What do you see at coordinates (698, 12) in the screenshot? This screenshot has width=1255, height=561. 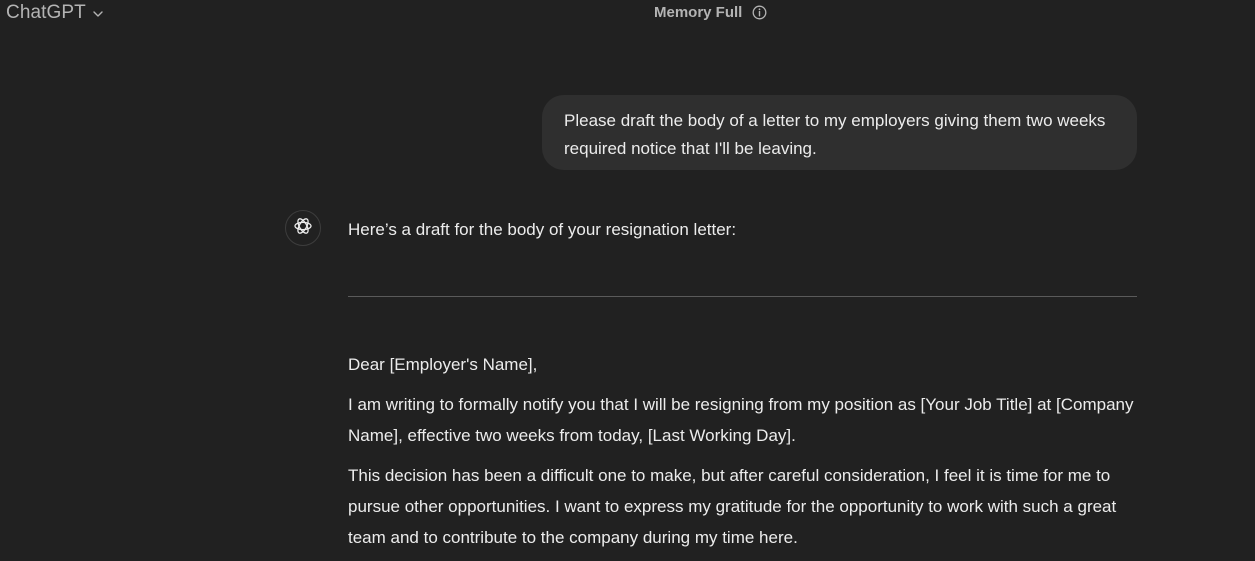 I see `memory-status-label: Memory Full` at bounding box center [698, 12].